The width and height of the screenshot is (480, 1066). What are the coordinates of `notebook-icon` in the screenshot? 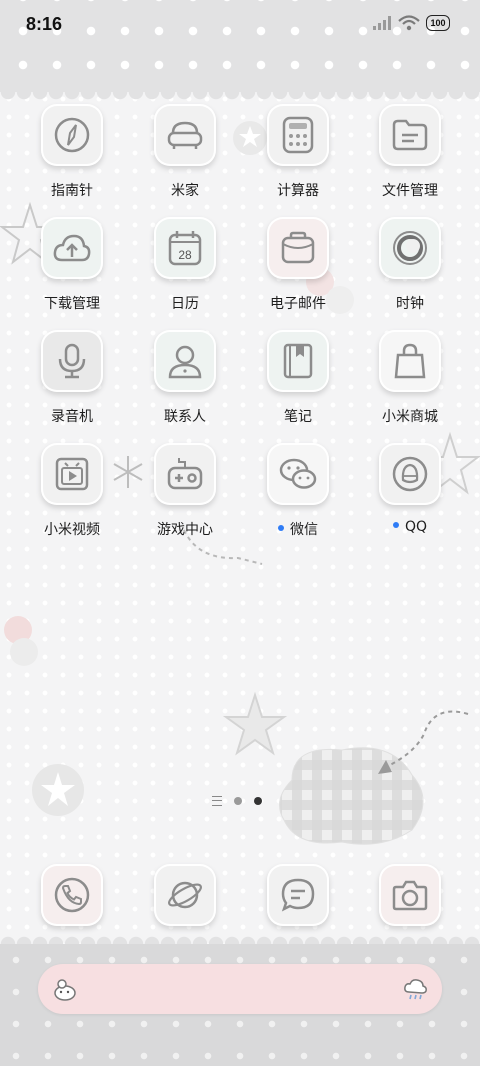 It's located at (298, 361).